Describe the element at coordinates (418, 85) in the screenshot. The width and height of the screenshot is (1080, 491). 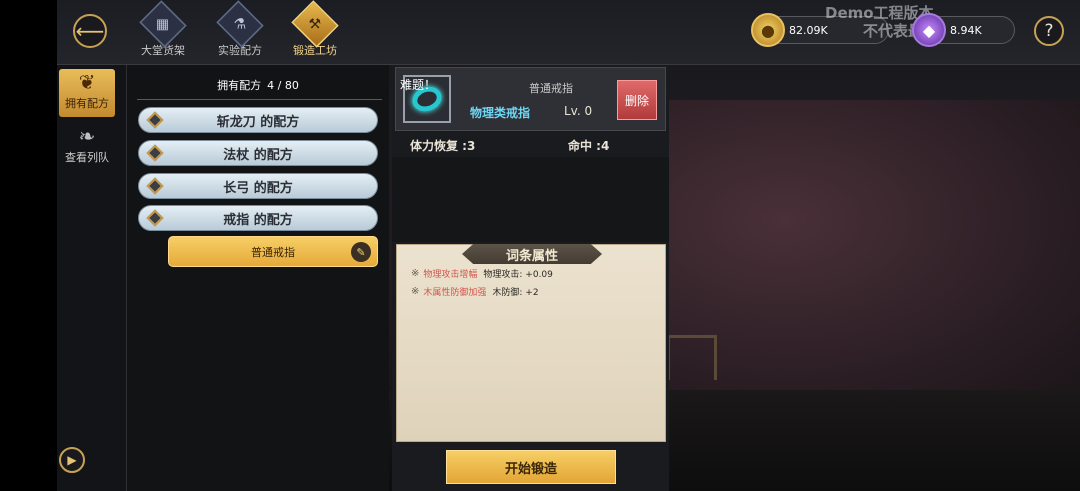
I see `item-tag: 难题！` at that location.